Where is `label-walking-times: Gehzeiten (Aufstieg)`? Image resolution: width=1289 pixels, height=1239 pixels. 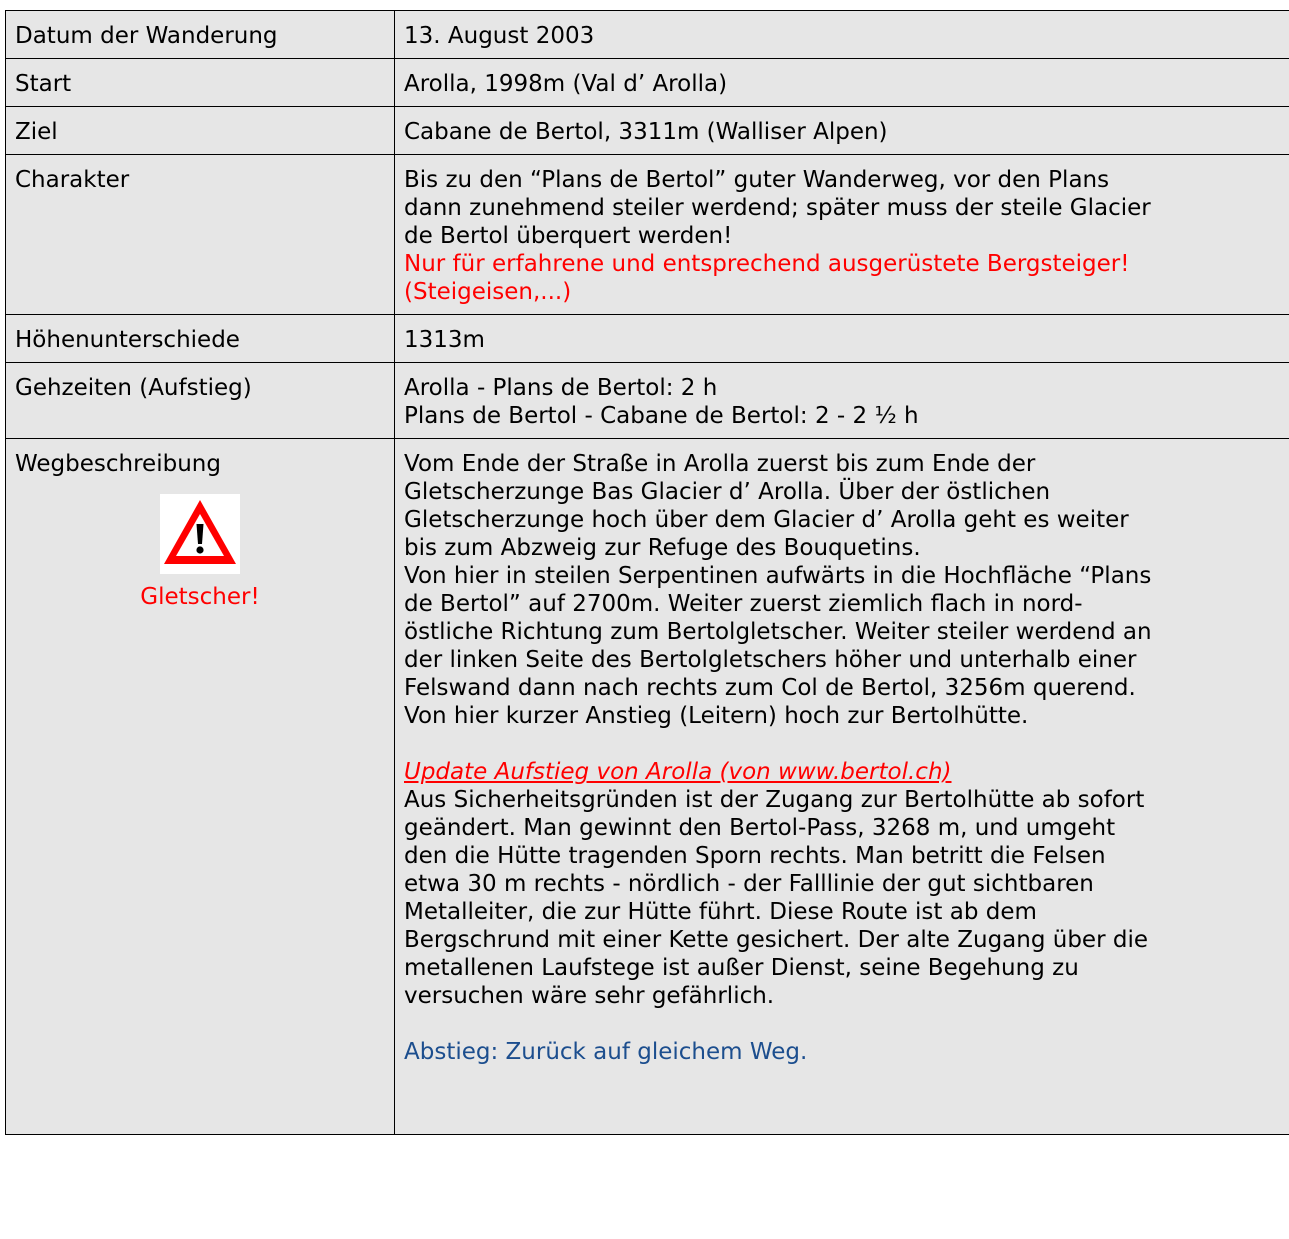
label-walking-times: Gehzeiten (Aufstieg) is located at coordinates (200, 400).